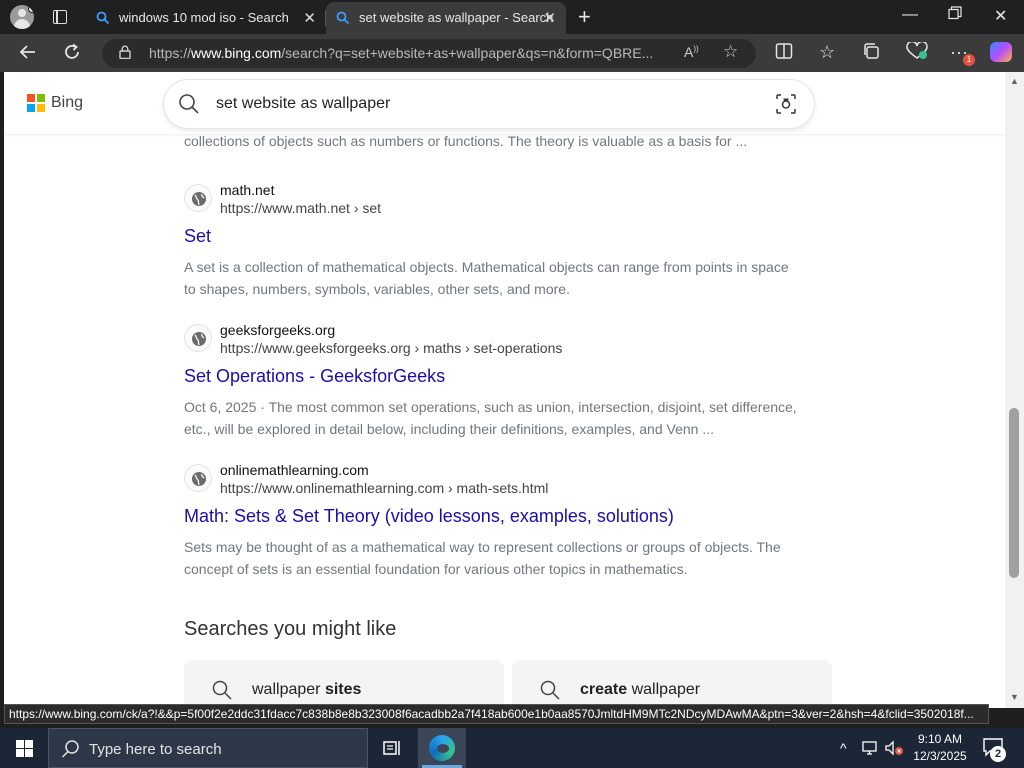 The image size is (1024, 768). Describe the element at coordinates (456, 17) in the screenshot. I see `tab-title: set website as wallpaper - Search` at that location.